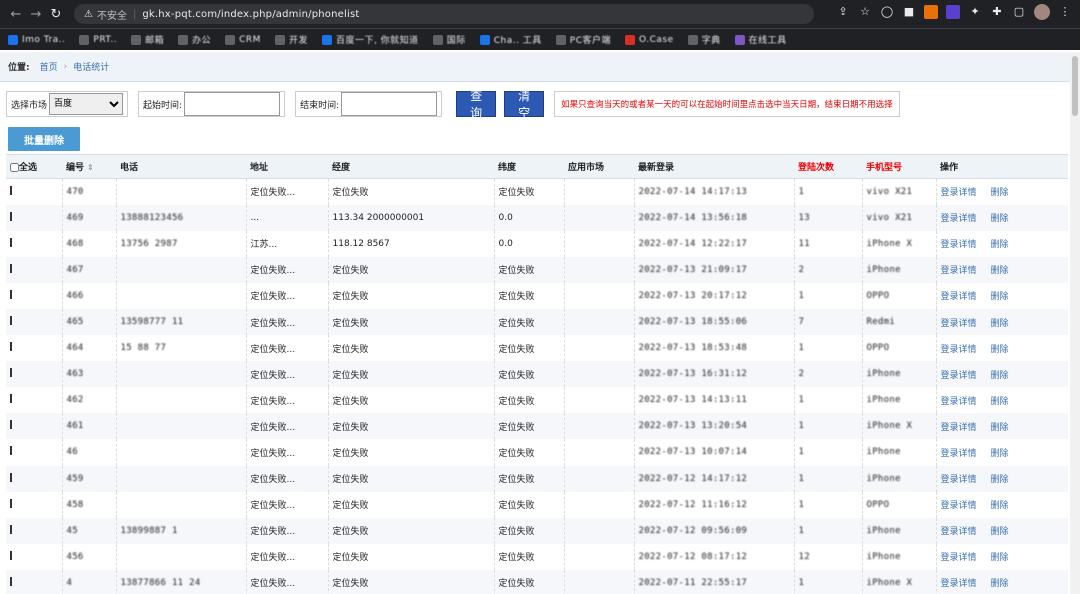 The height and width of the screenshot is (594, 1080). I want to click on start-time-input, so click(232, 104).